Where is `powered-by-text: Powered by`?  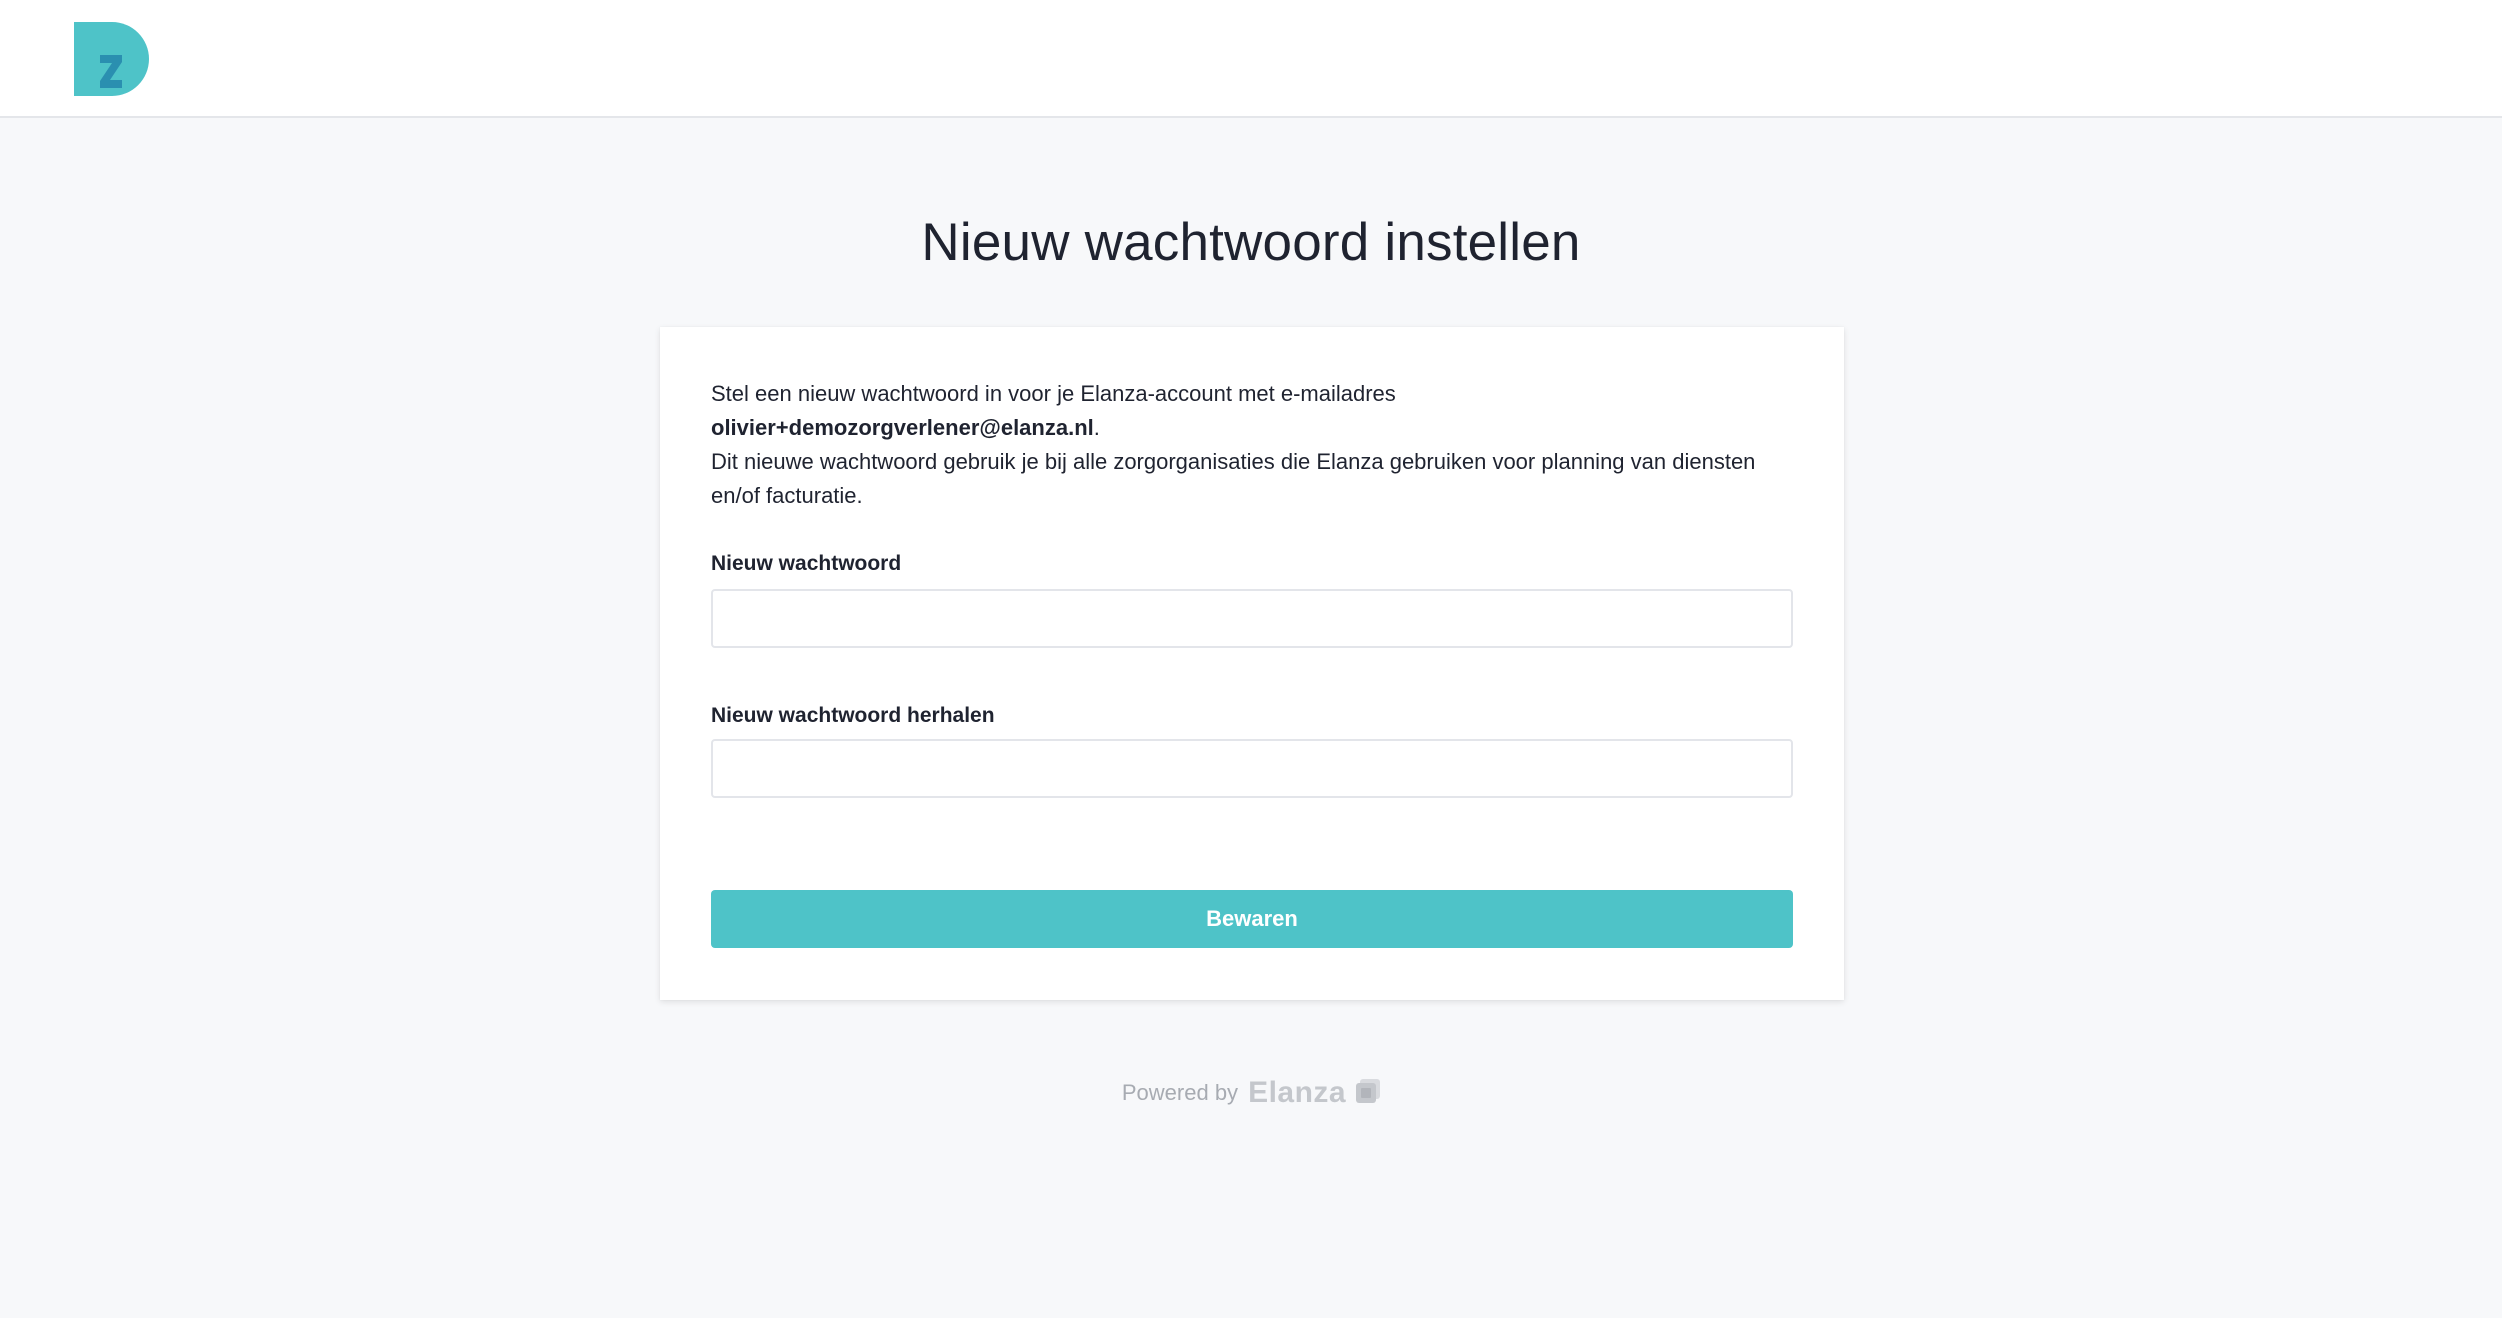
powered-by-text: Powered by is located at coordinates (1180, 1092).